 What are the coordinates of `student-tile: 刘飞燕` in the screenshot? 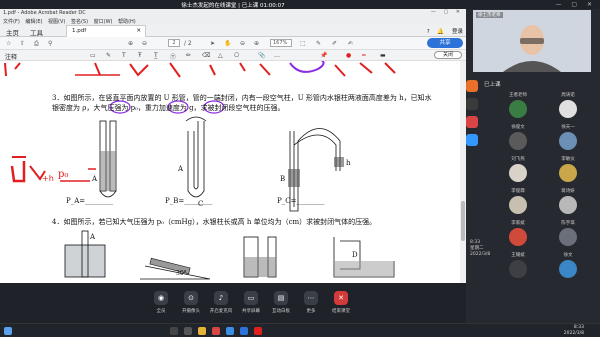 It's located at (518, 169).